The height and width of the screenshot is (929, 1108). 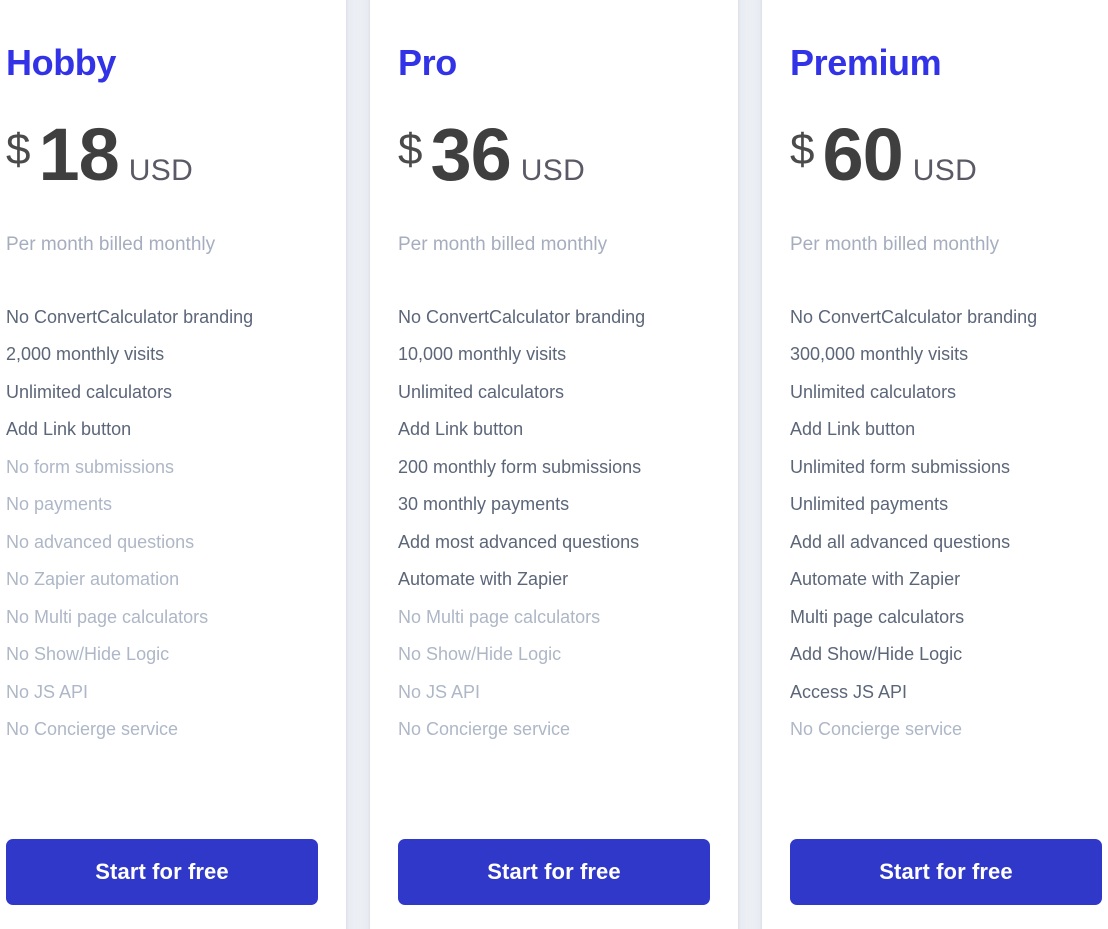 I want to click on feature-item: 30 monthly payments, so click(x=484, y=504).